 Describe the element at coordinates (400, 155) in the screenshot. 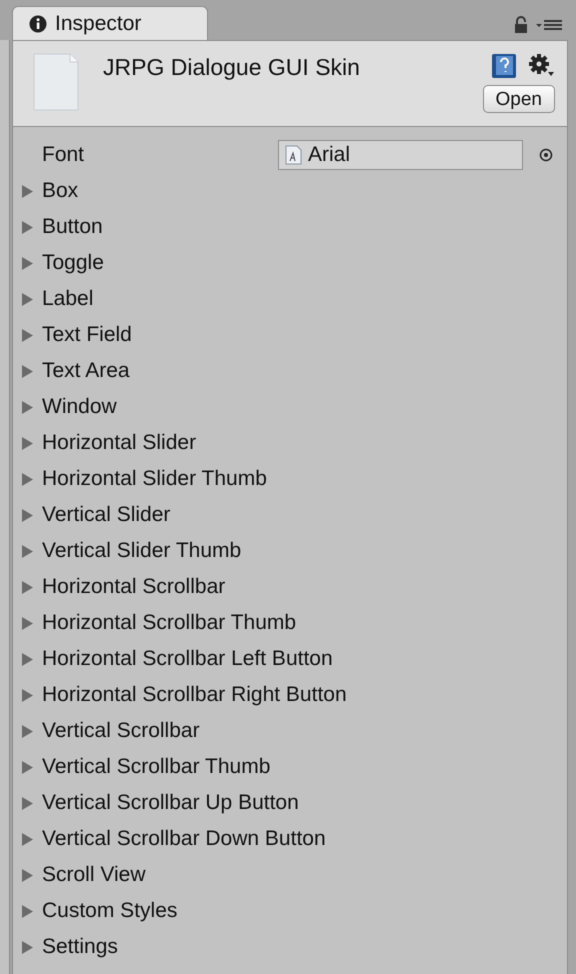

I see `font-field: Arial` at that location.